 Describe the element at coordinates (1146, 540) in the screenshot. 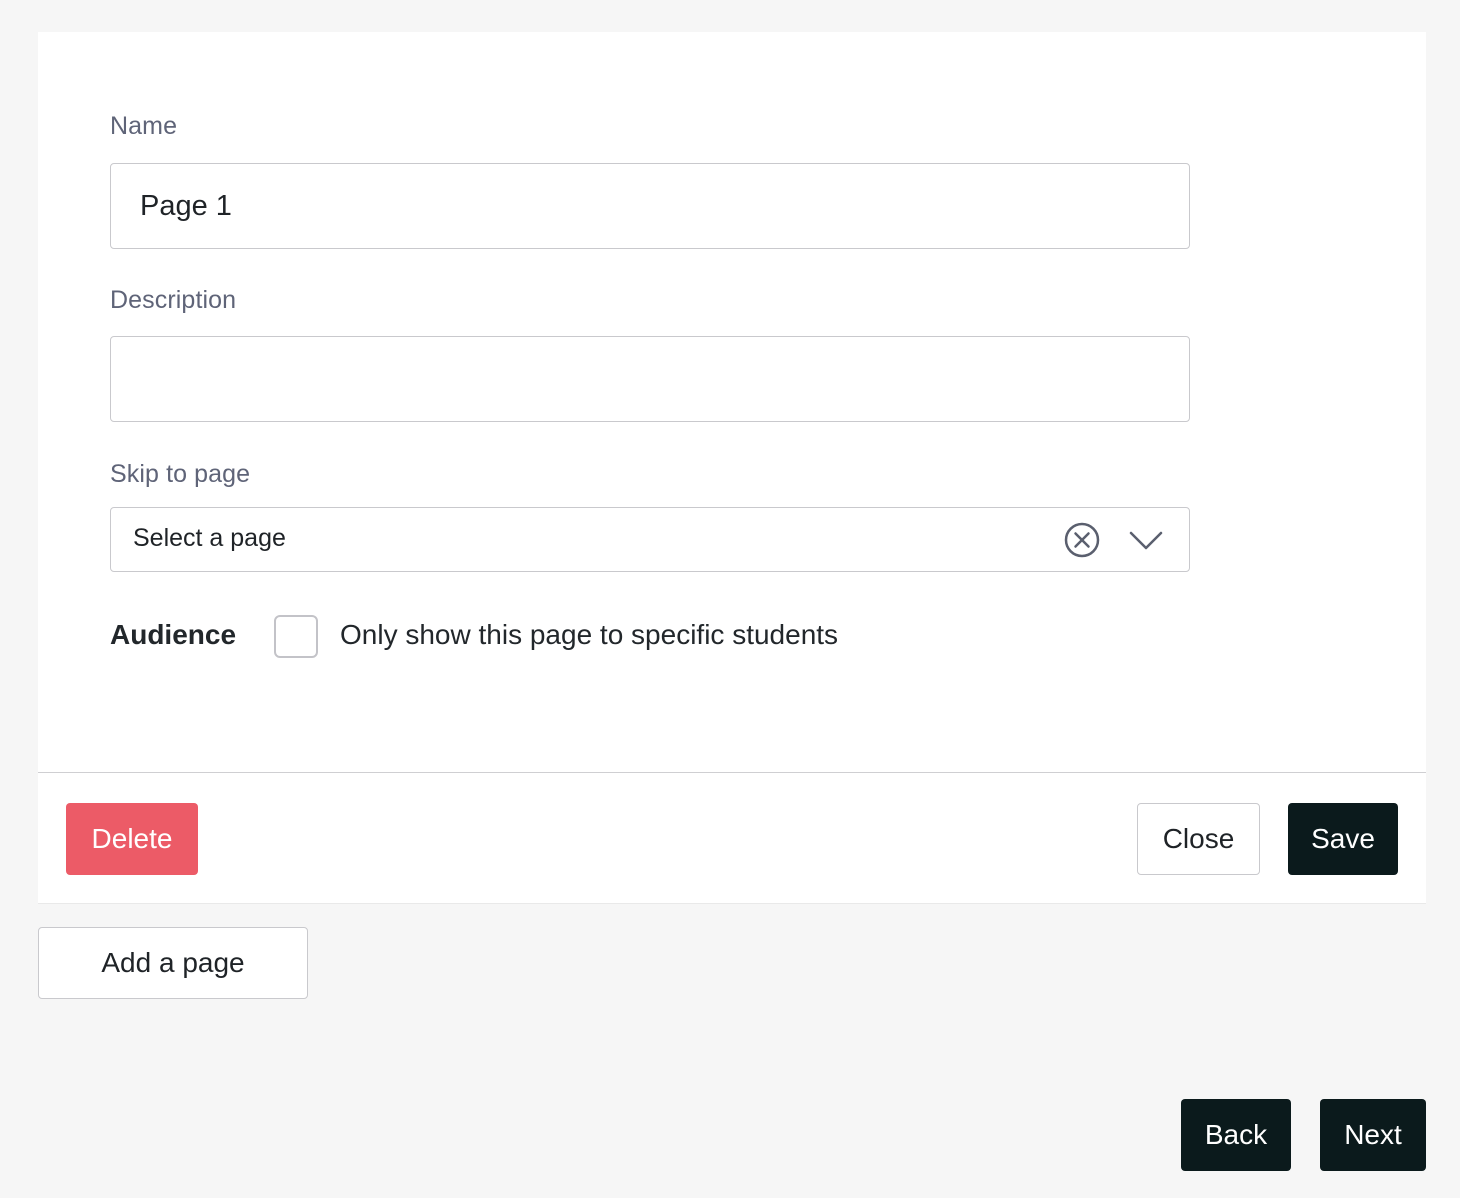

I see `chevron-down-icon` at that location.